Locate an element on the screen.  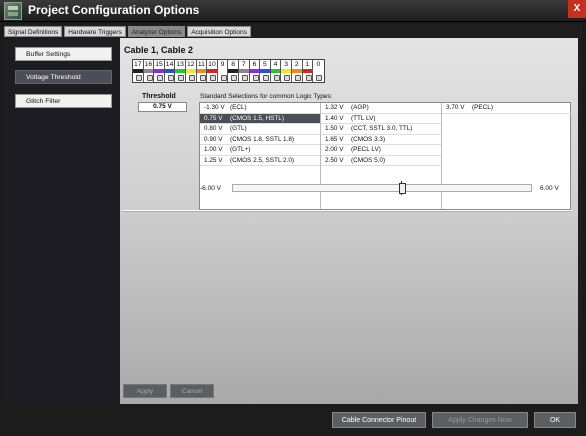
logic-voltage: -1.30 V is located at coordinates (214, 107).